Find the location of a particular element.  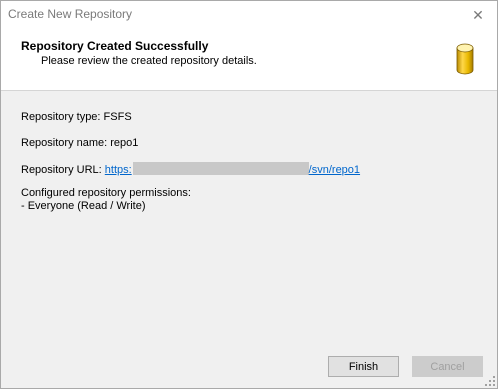

repository-url-row: Repository URL: https: /svn/repo1 is located at coordinates (190, 169).